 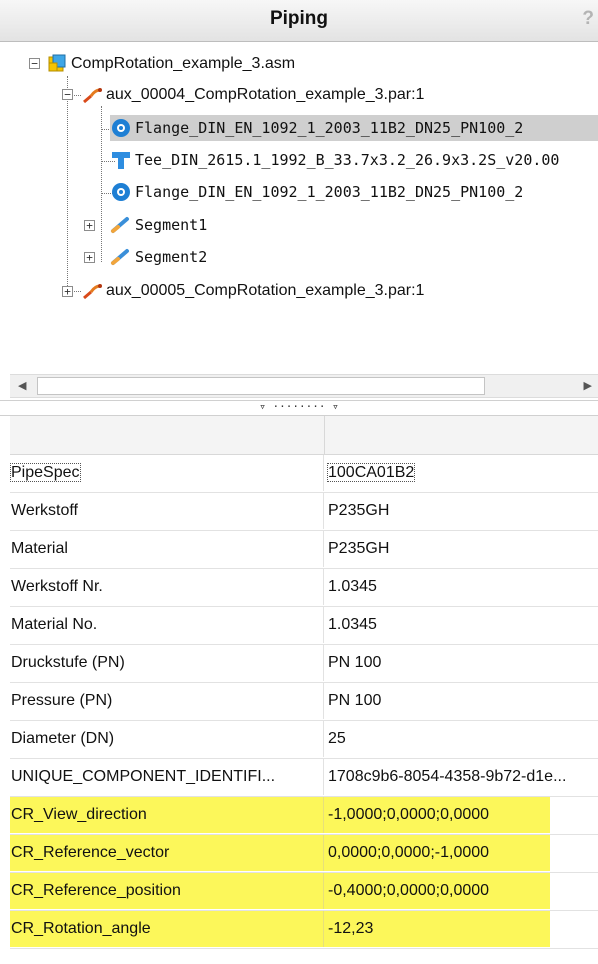 I want to click on property-value: 100CA01B2, so click(x=461, y=473).